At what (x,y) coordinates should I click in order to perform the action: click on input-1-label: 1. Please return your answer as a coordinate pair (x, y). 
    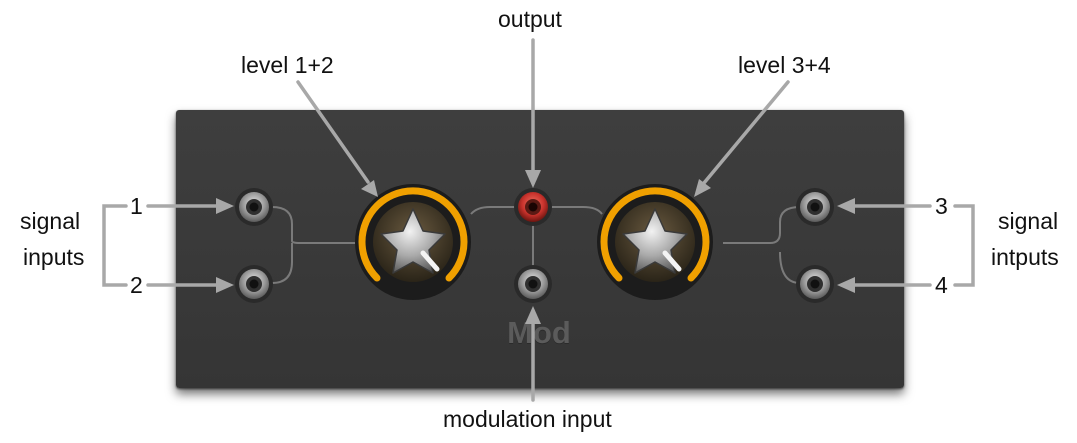
    Looking at the image, I should click on (136, 206).